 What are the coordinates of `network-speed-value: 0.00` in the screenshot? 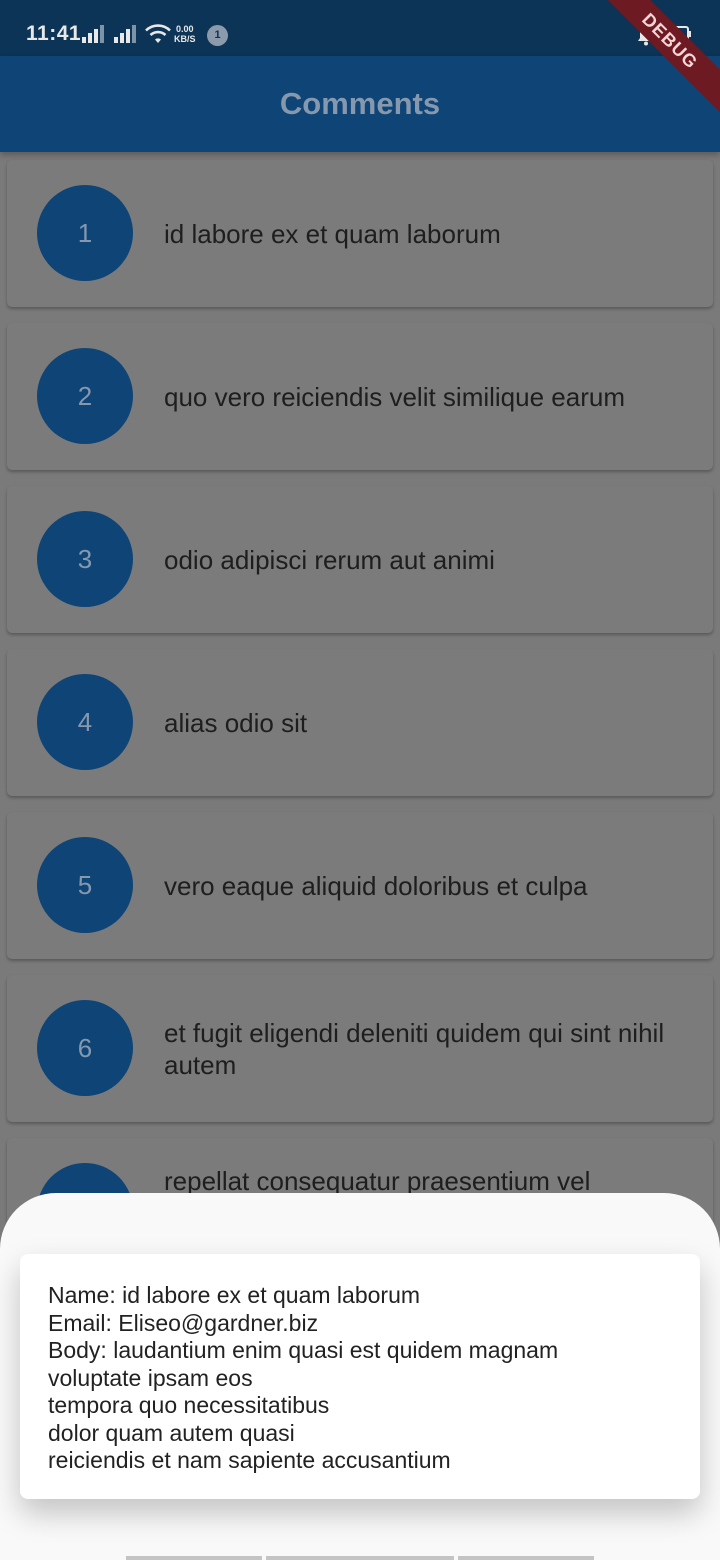 It's located at (184, 29).